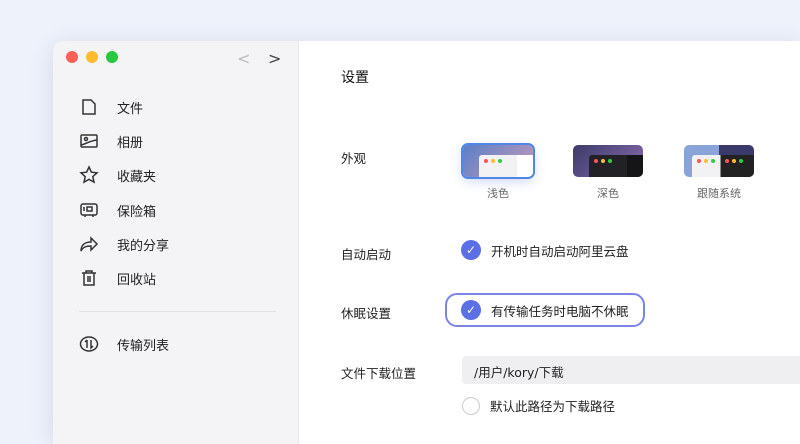 The height and width of the screenshot is (444, 800). I want to click on sidebar-divider, so click(177, 311).